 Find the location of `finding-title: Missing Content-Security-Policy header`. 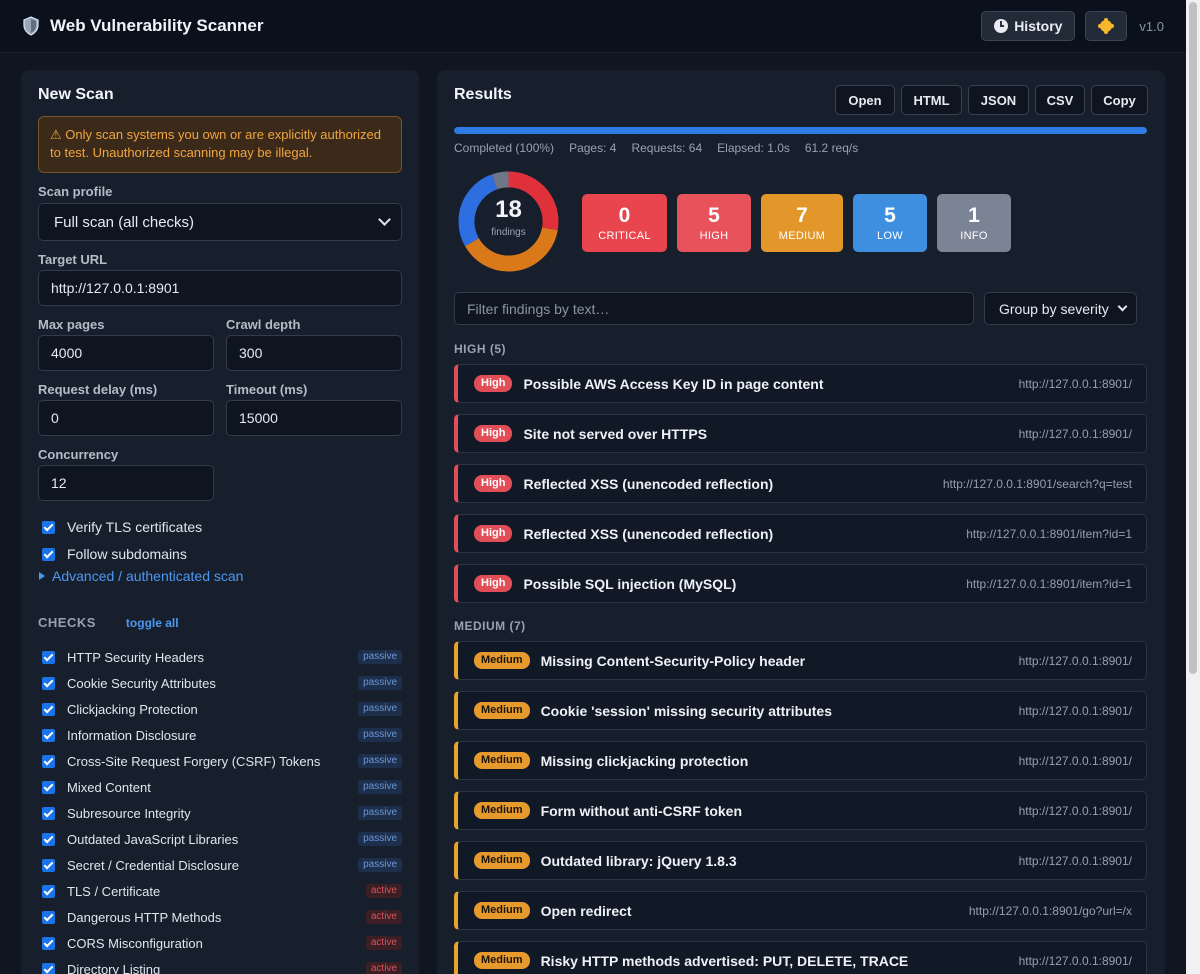

finding-title: Missing Content-Security-Policy header is located at coordinates (673, 660).